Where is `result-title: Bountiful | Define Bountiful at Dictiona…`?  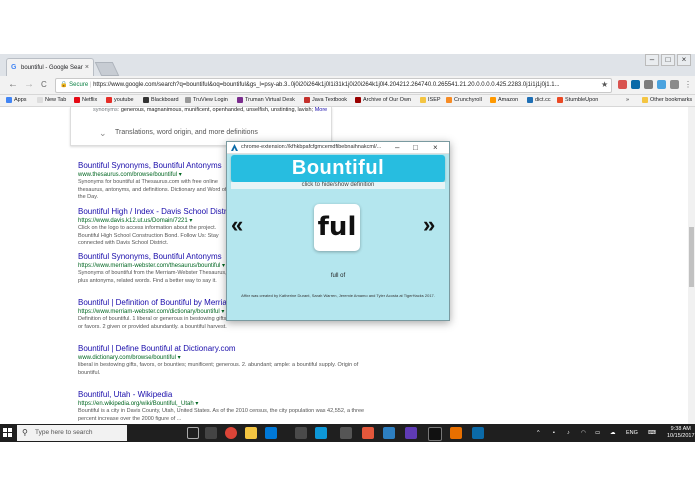
result-title: Bountiful | Define Bountiful at Dictiona… is located at coordinates (223, 349).